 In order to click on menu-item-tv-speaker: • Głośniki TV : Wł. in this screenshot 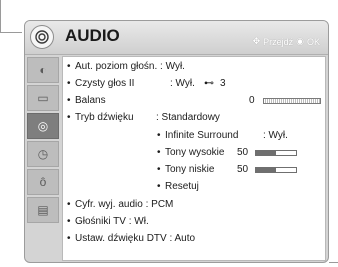, I will do `click(108, 222)`.